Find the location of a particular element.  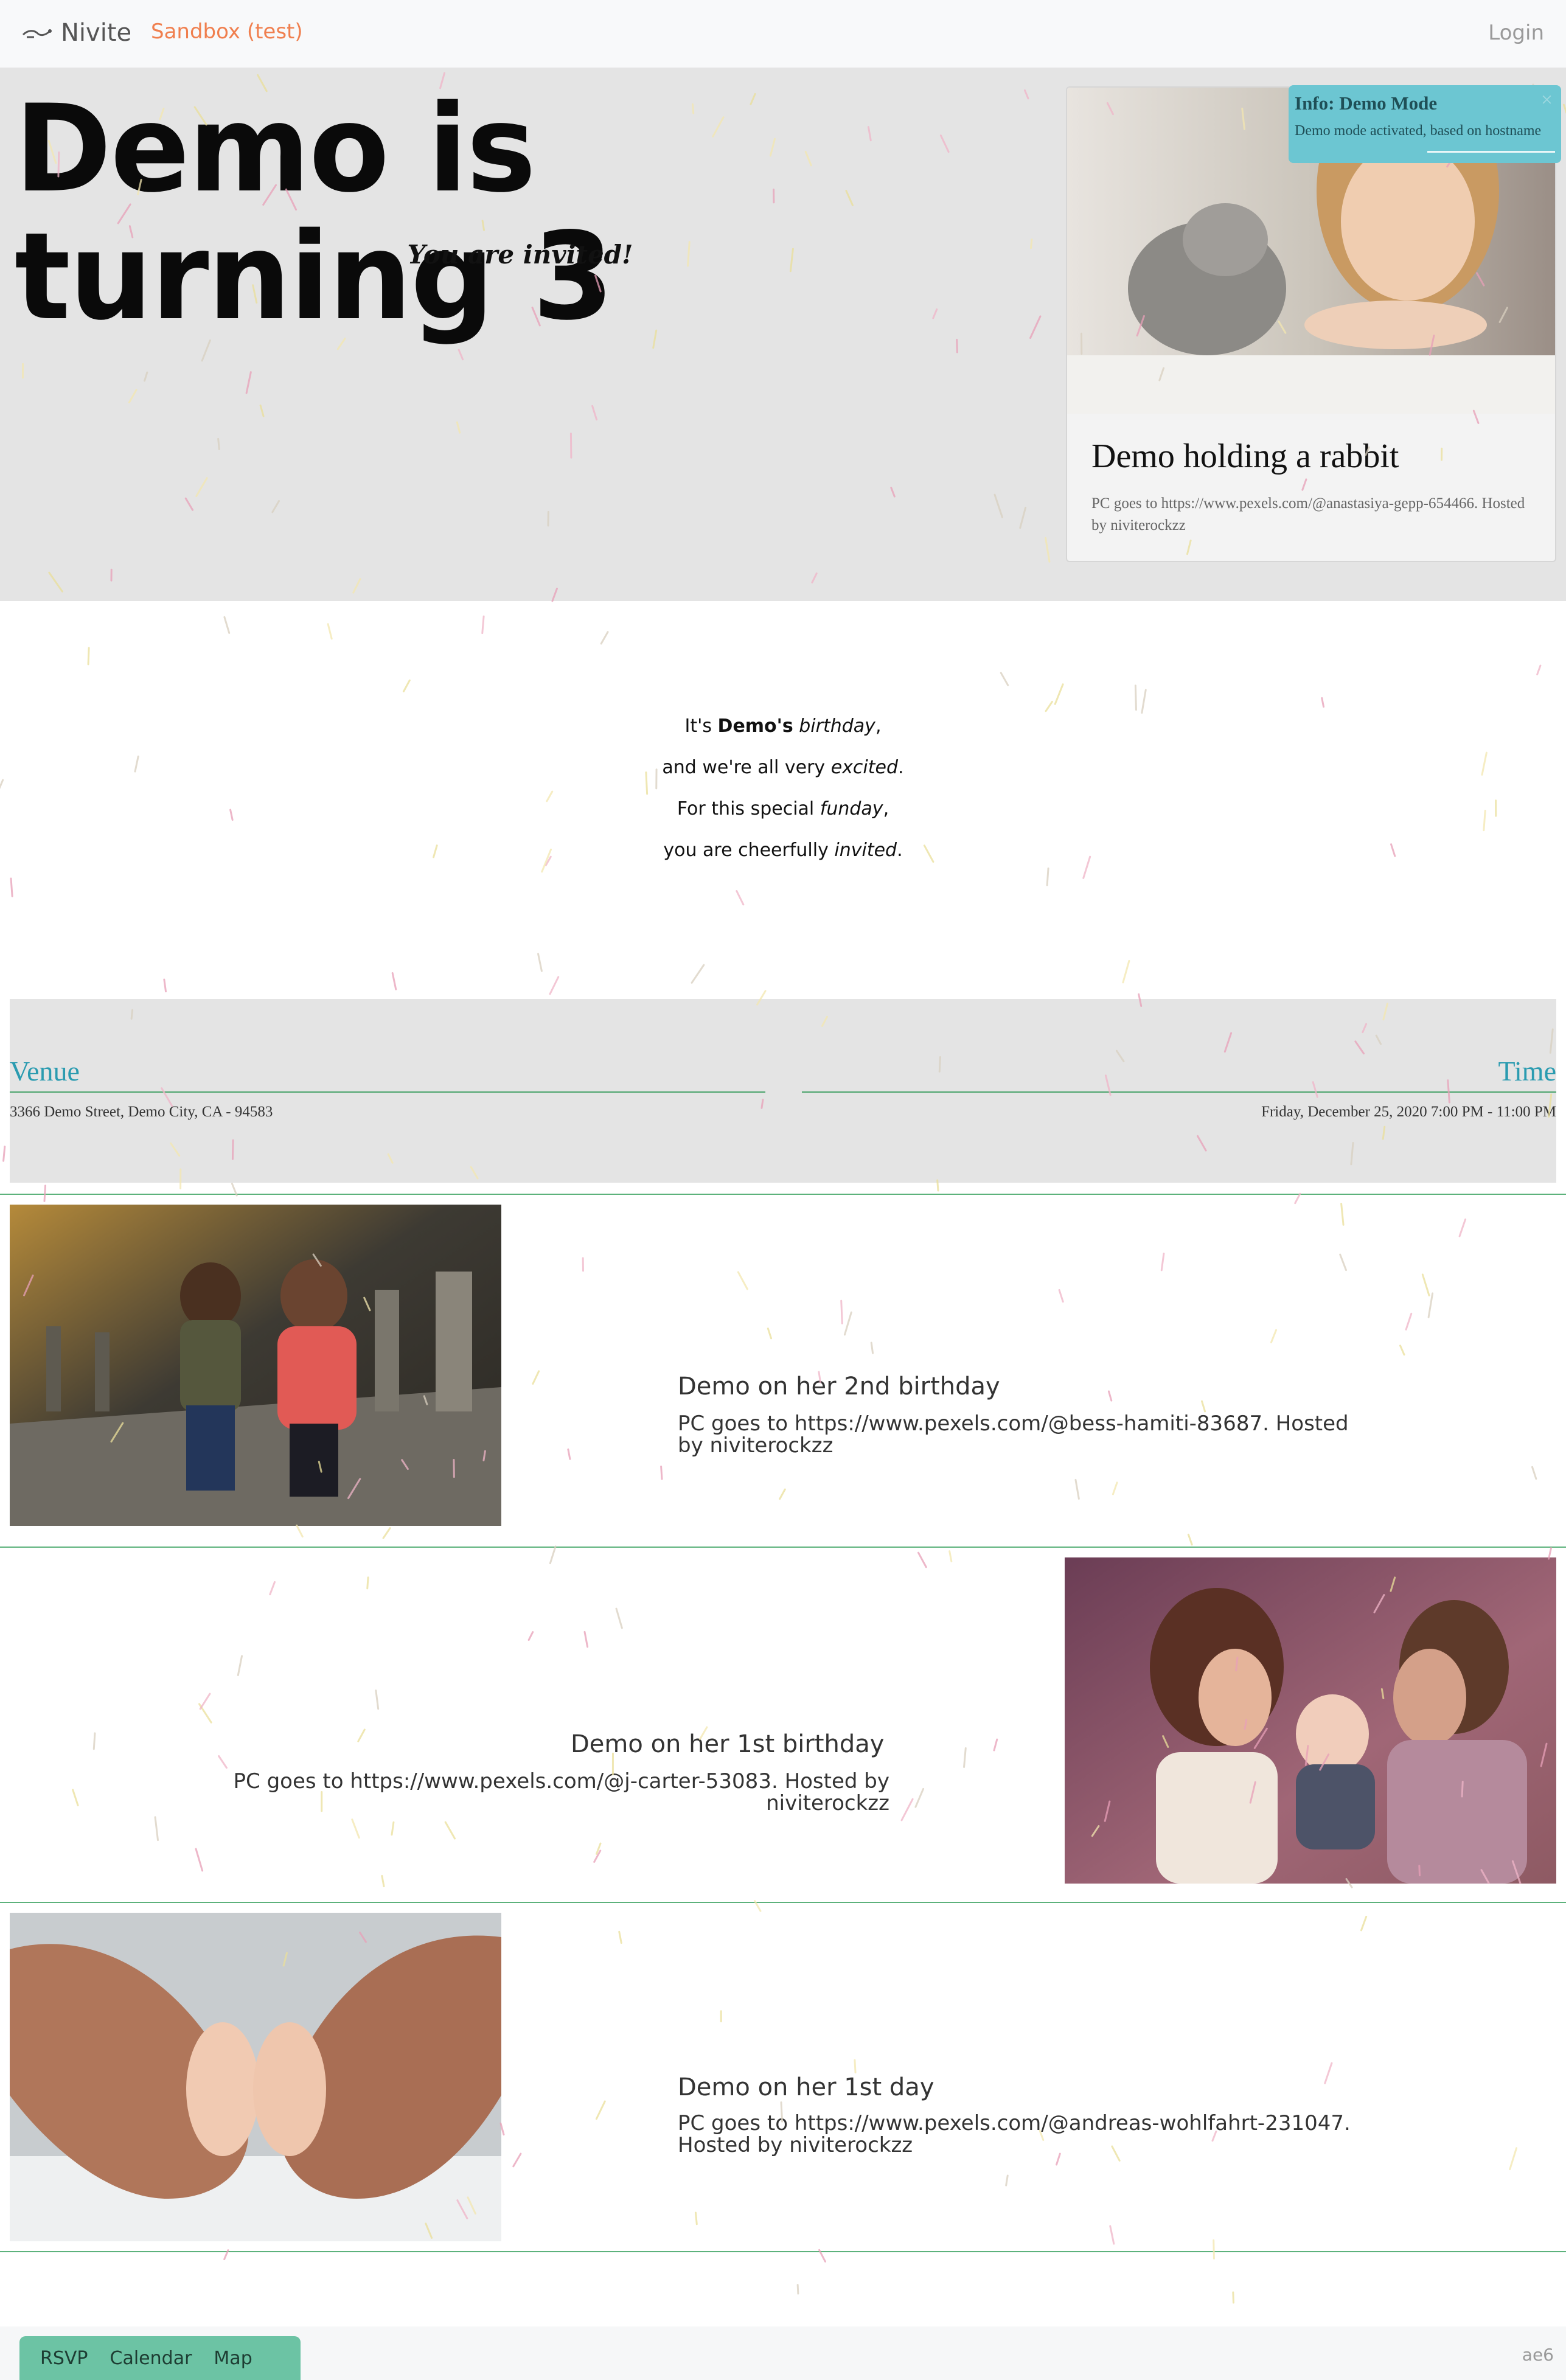

nivite-logo-icon is located at coordinates (37, 33).